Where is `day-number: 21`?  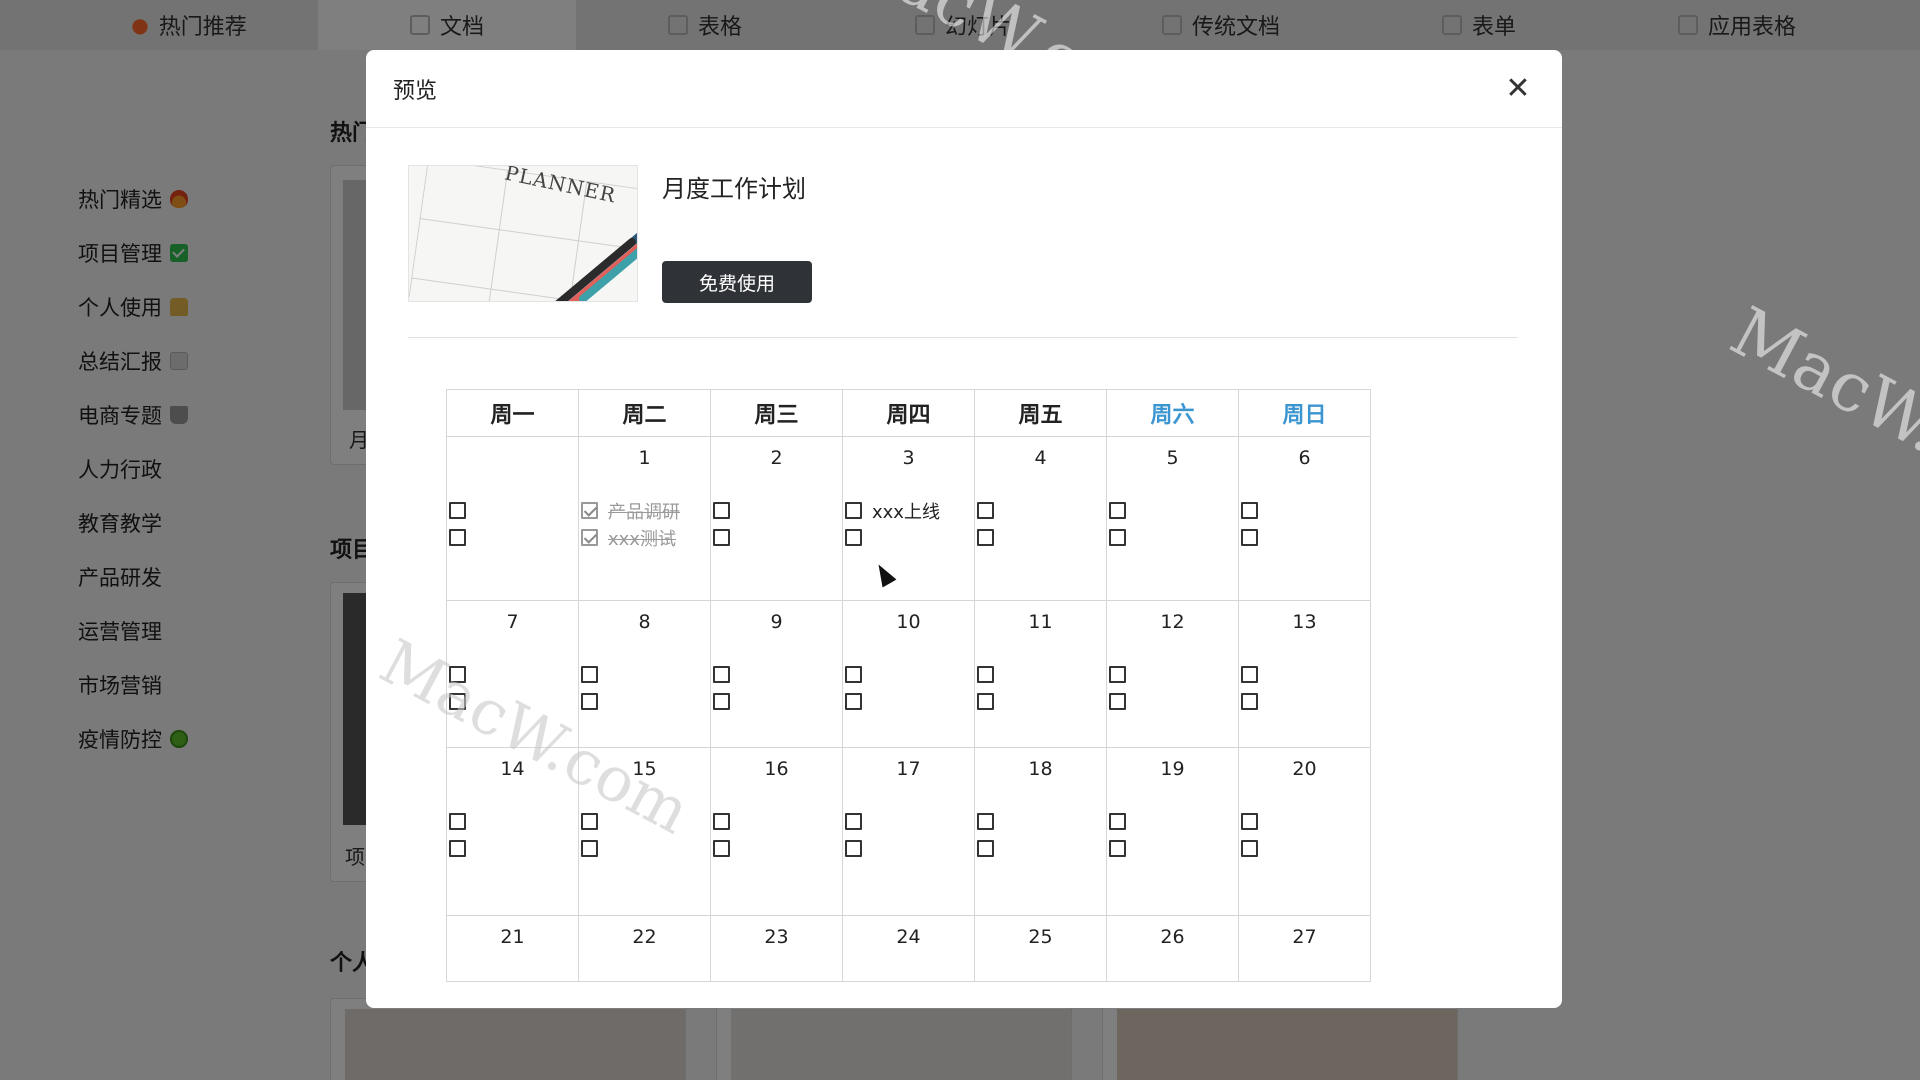 day-number: 21 is located at coordinates (512, 937).